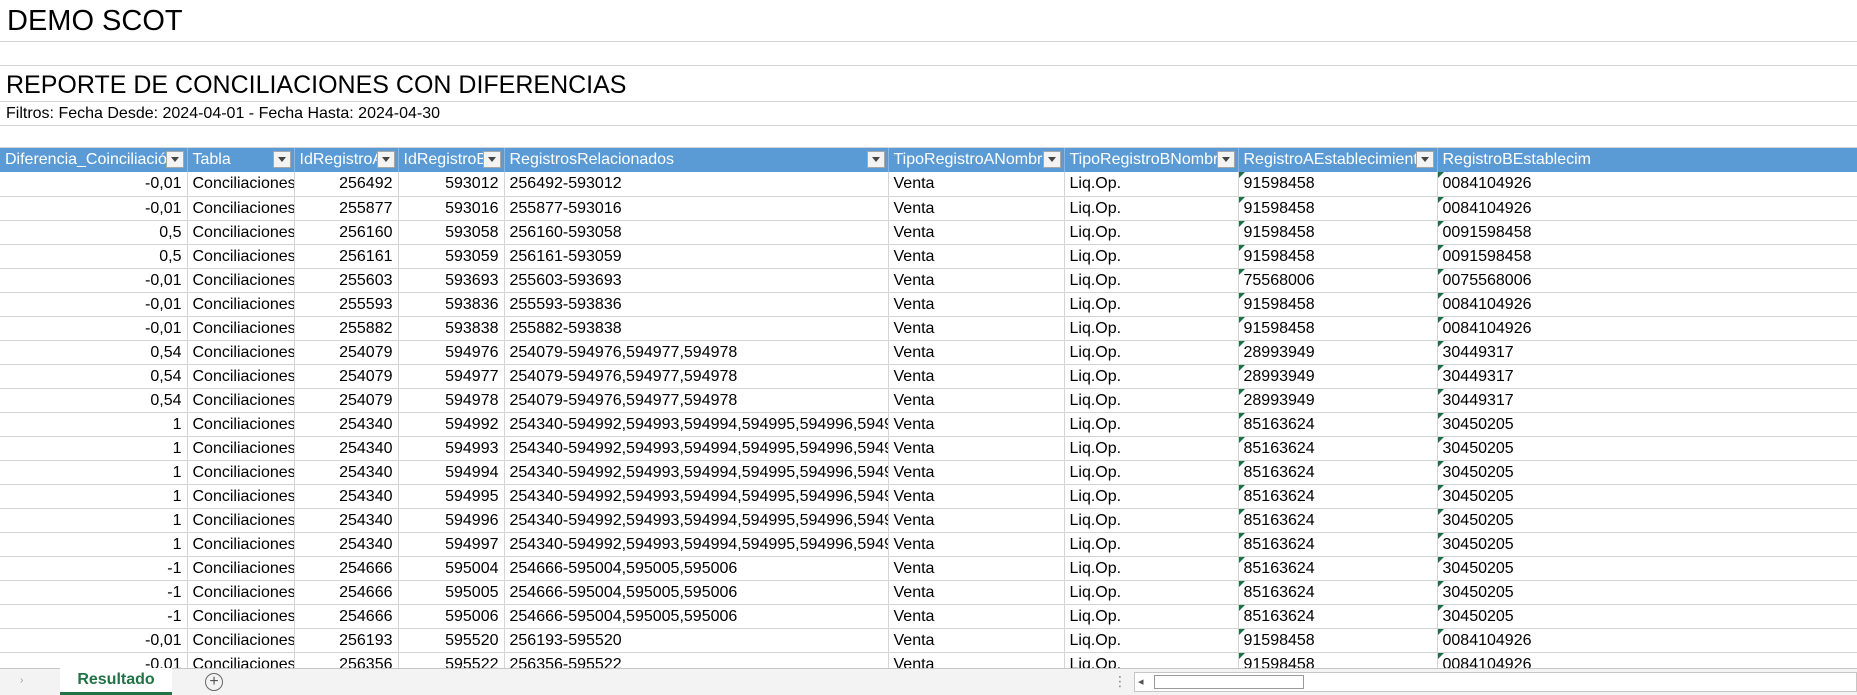 The width and height of the screenshot is (1857, 695). Describe the element at coordinates (451, 568) in the screenshot. I see `table-cell: 595004` at that location.